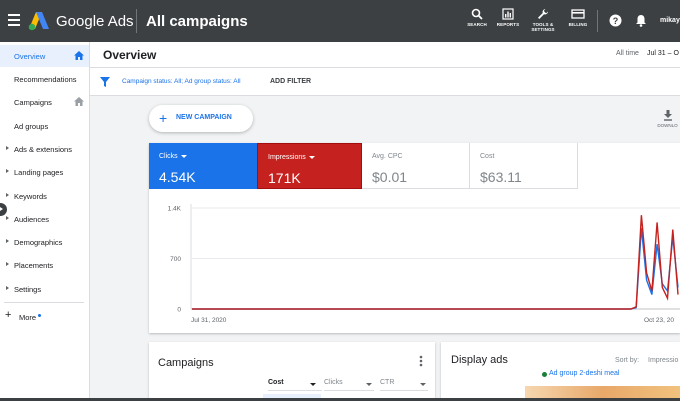 The width and height of the screenshot is (680, 401). Describe the element at coordinates (487, 156) in the screenshot. I see `metric-label: Cost` at that location.